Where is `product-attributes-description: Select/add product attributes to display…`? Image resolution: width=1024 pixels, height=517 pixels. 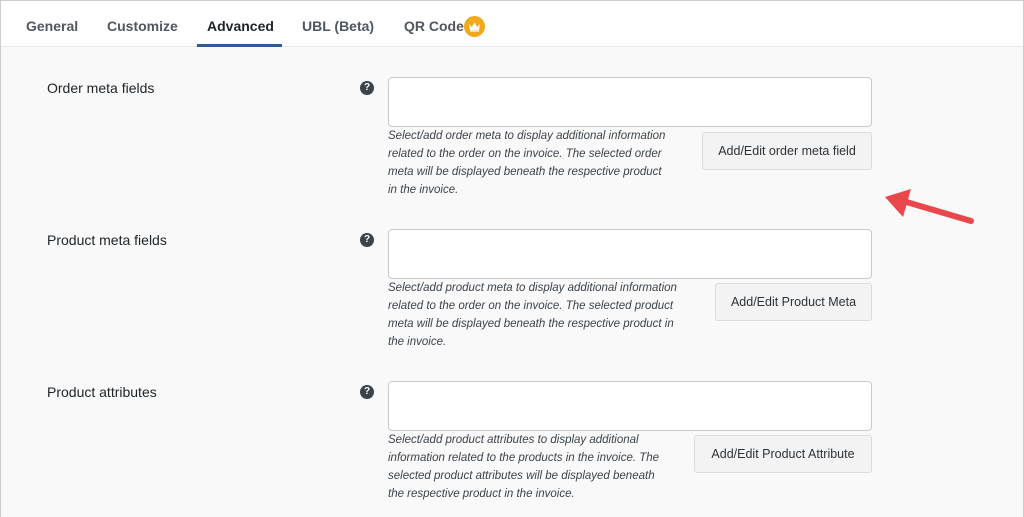
product-attributes-description: Select/add product attributes to display… is located at coordinates (524, 467).